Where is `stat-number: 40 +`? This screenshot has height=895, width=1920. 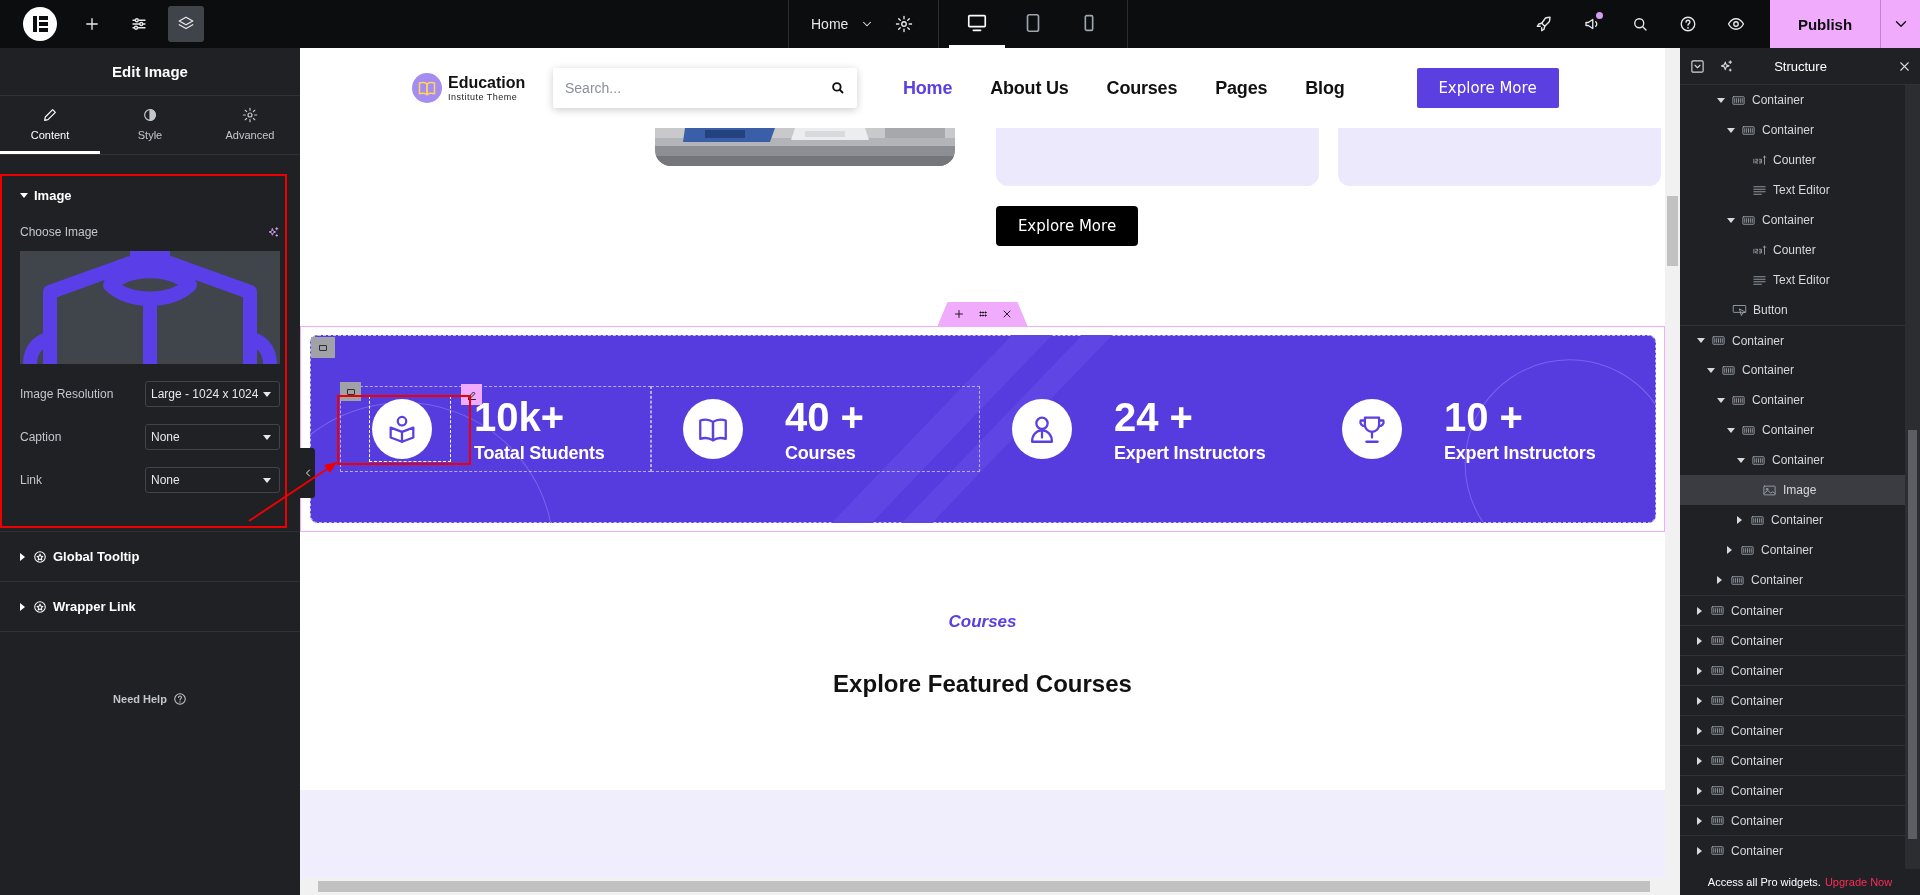
stat-number: 40 + is located at coordinates (824, 416).